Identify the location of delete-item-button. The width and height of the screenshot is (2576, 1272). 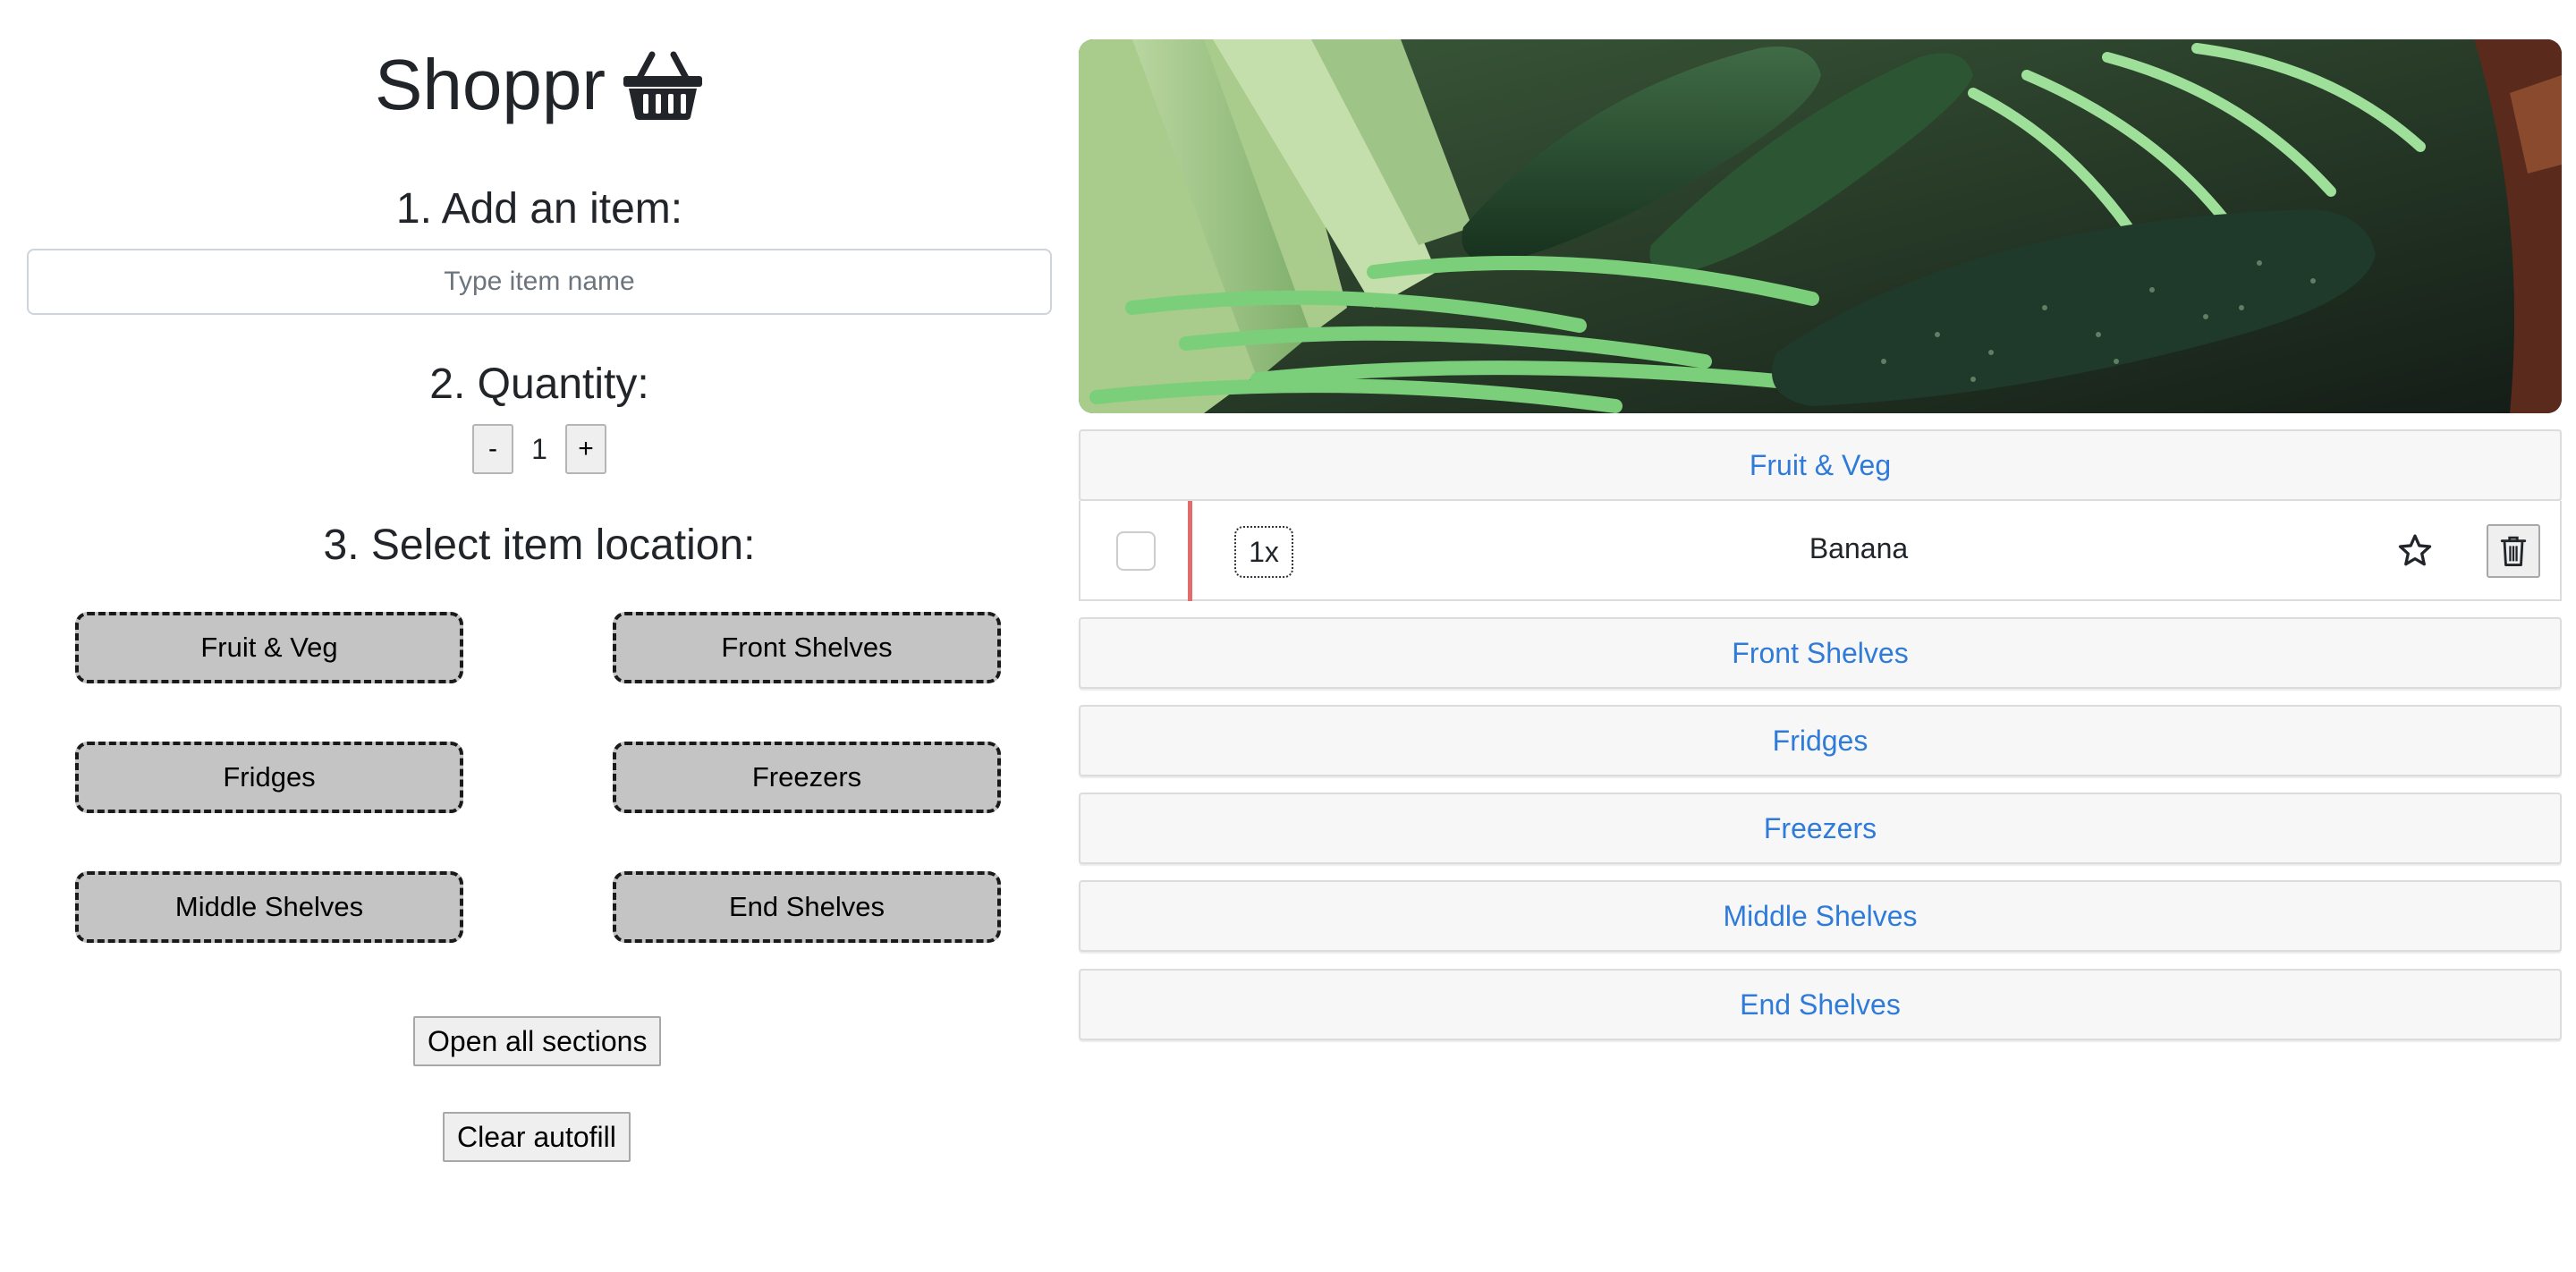
(2513, 551).